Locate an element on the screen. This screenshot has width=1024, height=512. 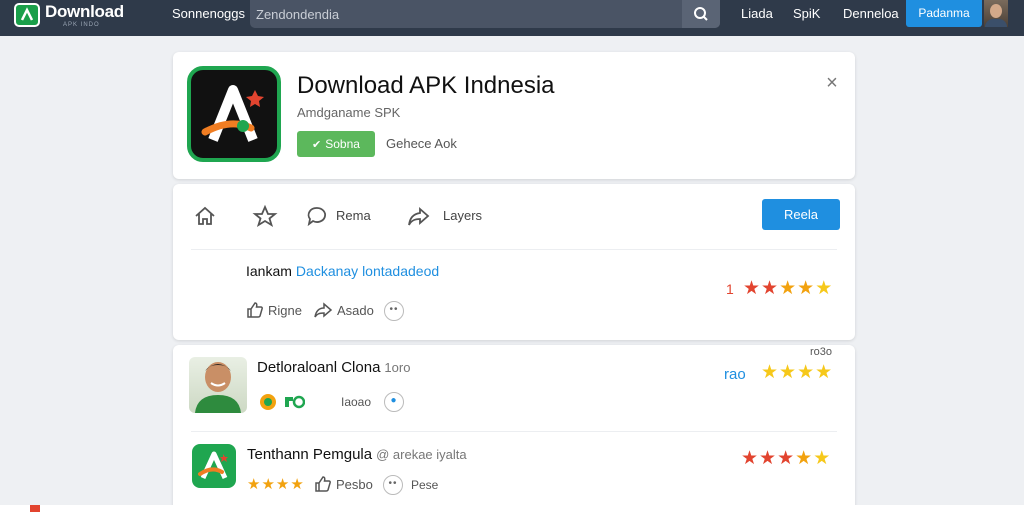
secondary-link: Gehece Aok is located at coordinates (421, 143).